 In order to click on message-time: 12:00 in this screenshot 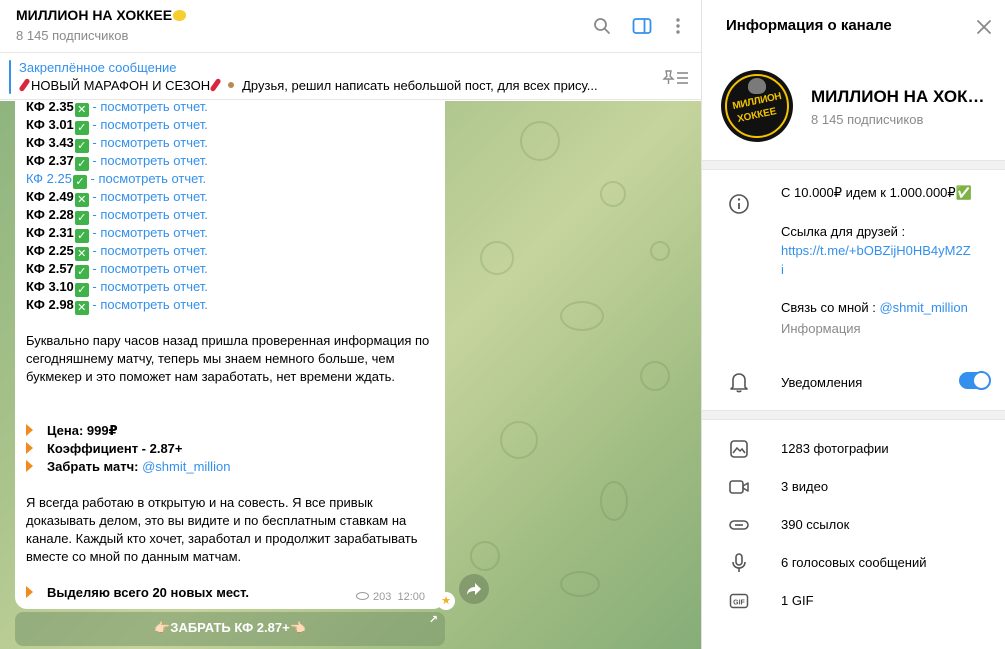, I will do `click(411, 597)`.